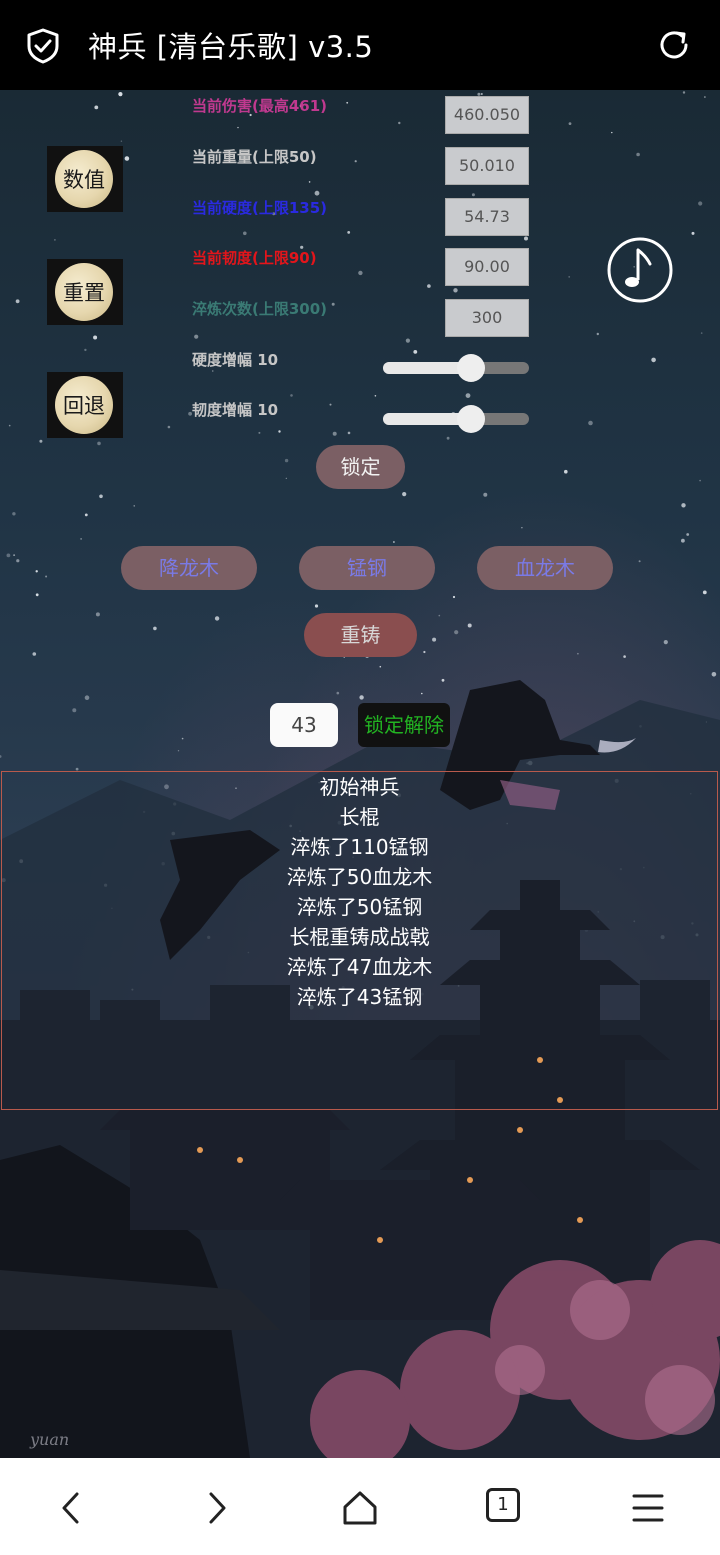 Image resolution: width=720 pixels, height=1555 pixels. What do you see at coordinates (359, 787) in the screenshot?
I see `log-line: 初始神兵` at bounding box center [359, 787].